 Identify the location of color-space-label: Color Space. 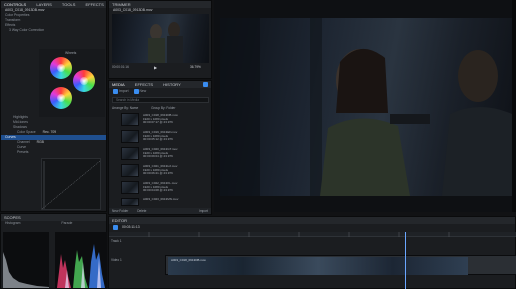
(26, 132).